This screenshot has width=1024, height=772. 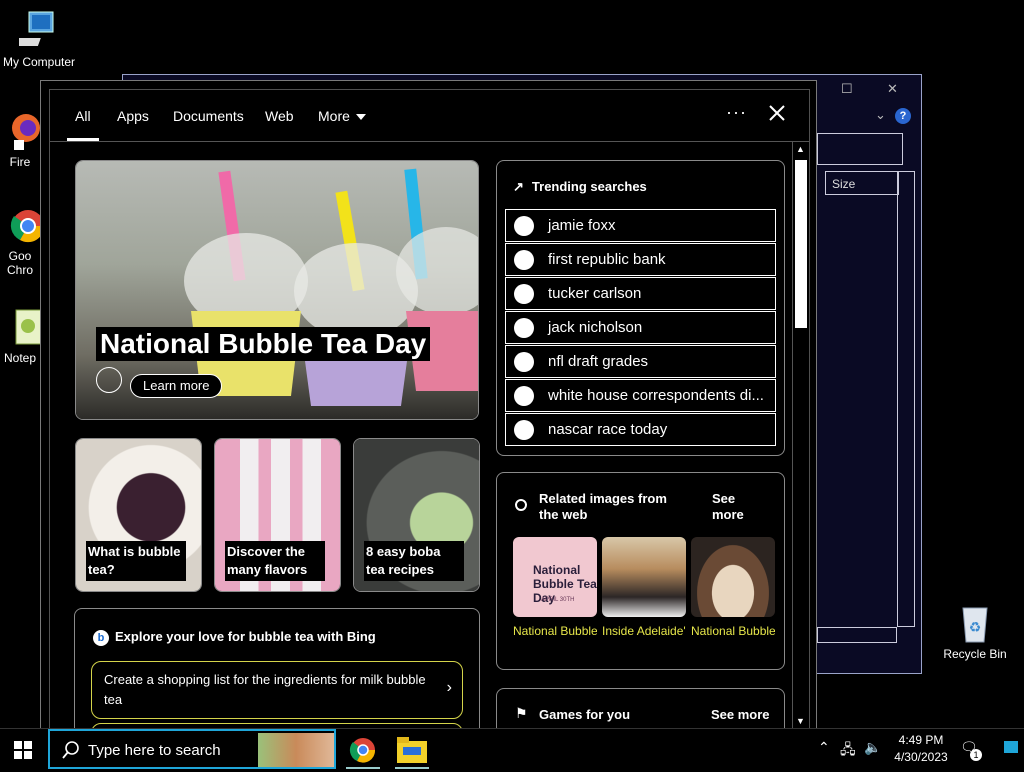 I want to click on notepad-icon, so click(x=21, y=327).